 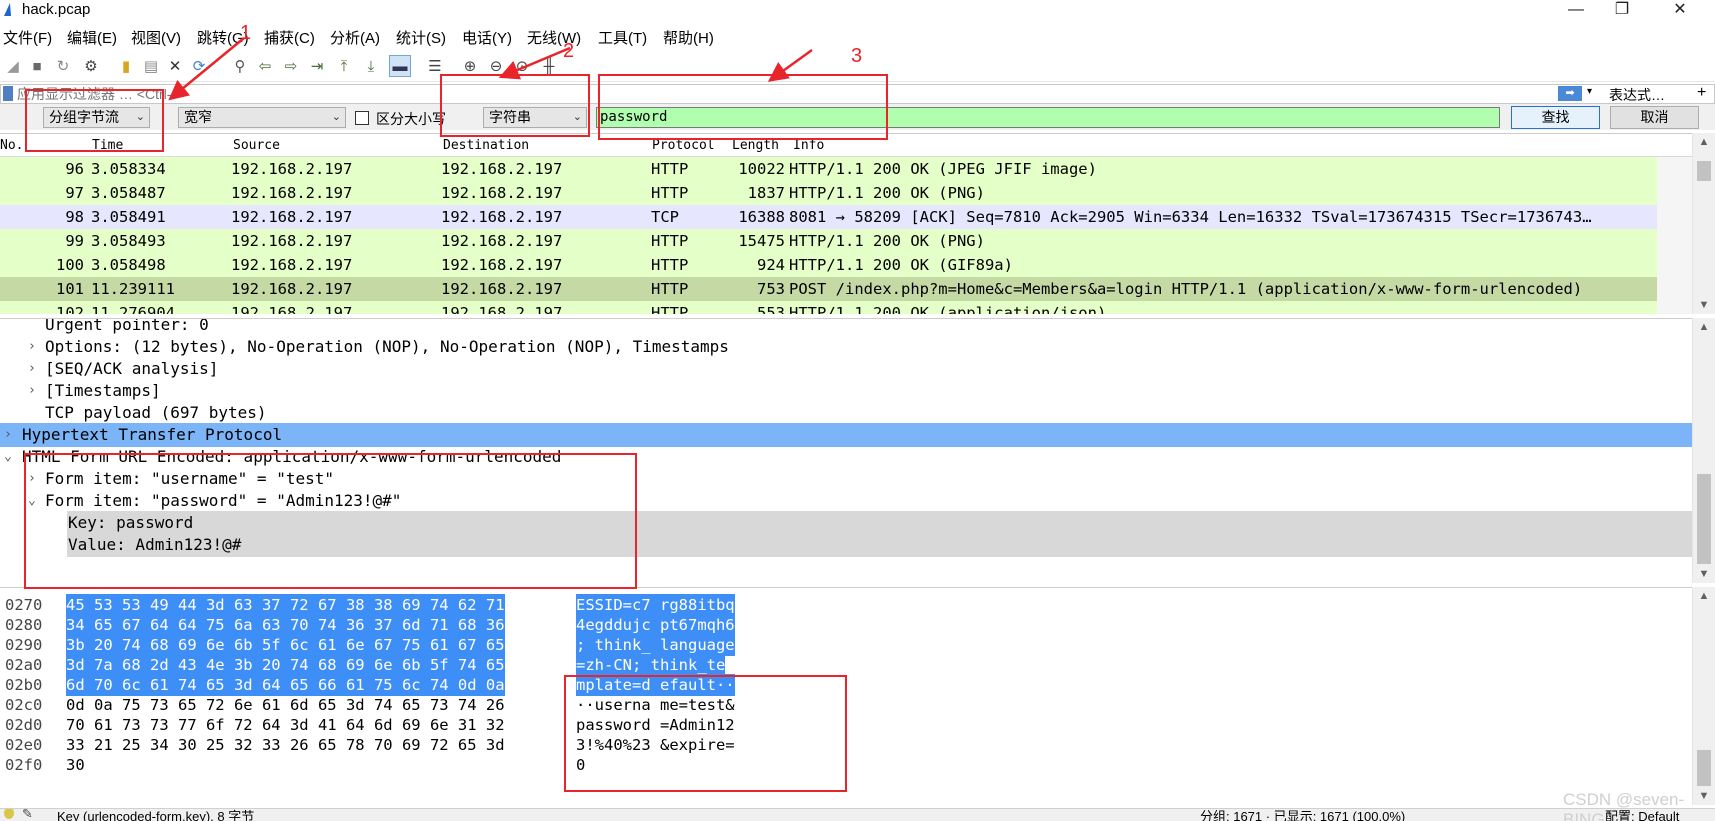 What do you see at coordinates (151, 66) in the screenshot?
I see `save-file-icon: ▤` at bounding box center [151, 66].